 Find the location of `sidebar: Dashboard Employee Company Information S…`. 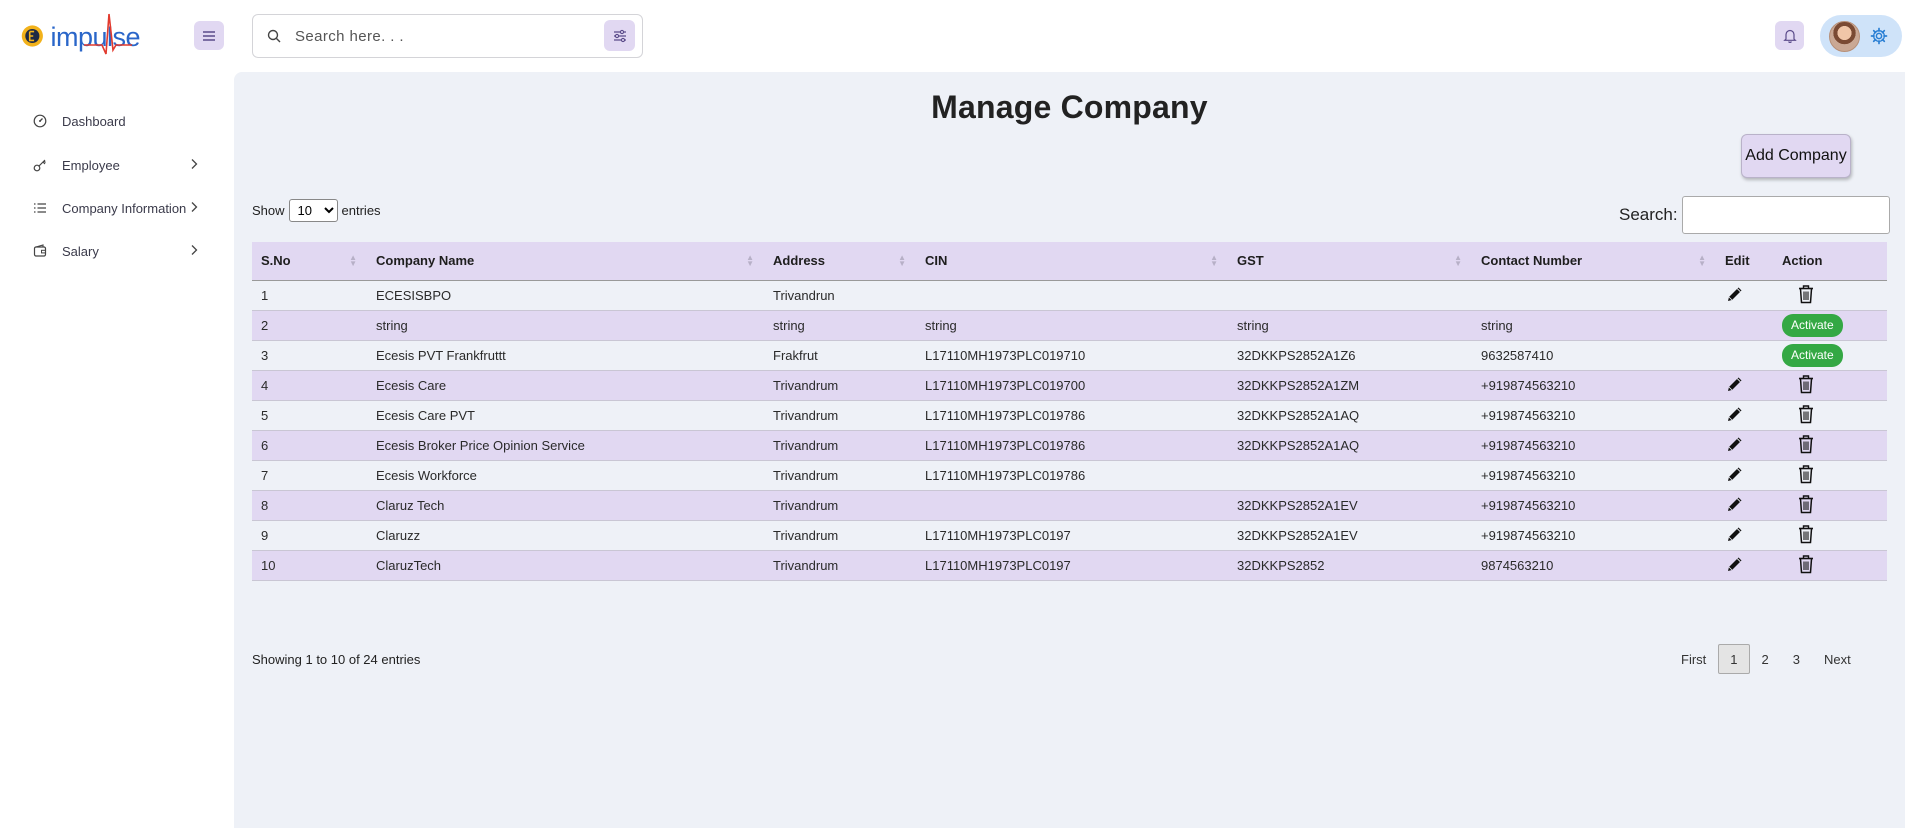

sidebar: Dashboard Employee Company Information S… is located at coordinates (117, 450).